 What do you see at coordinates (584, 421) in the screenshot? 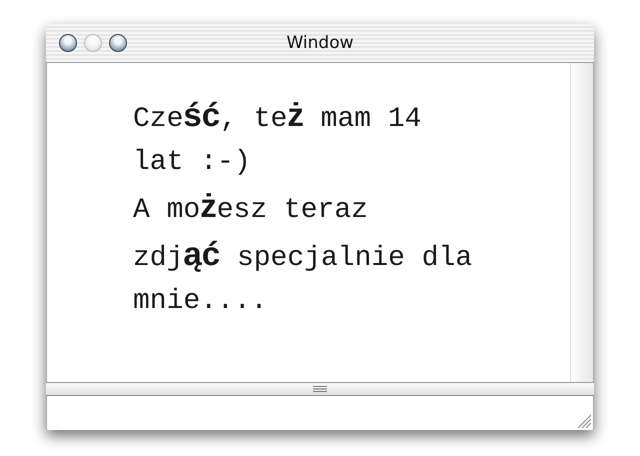
I see `resize-grip-icon` at bounding box center [584, 421].